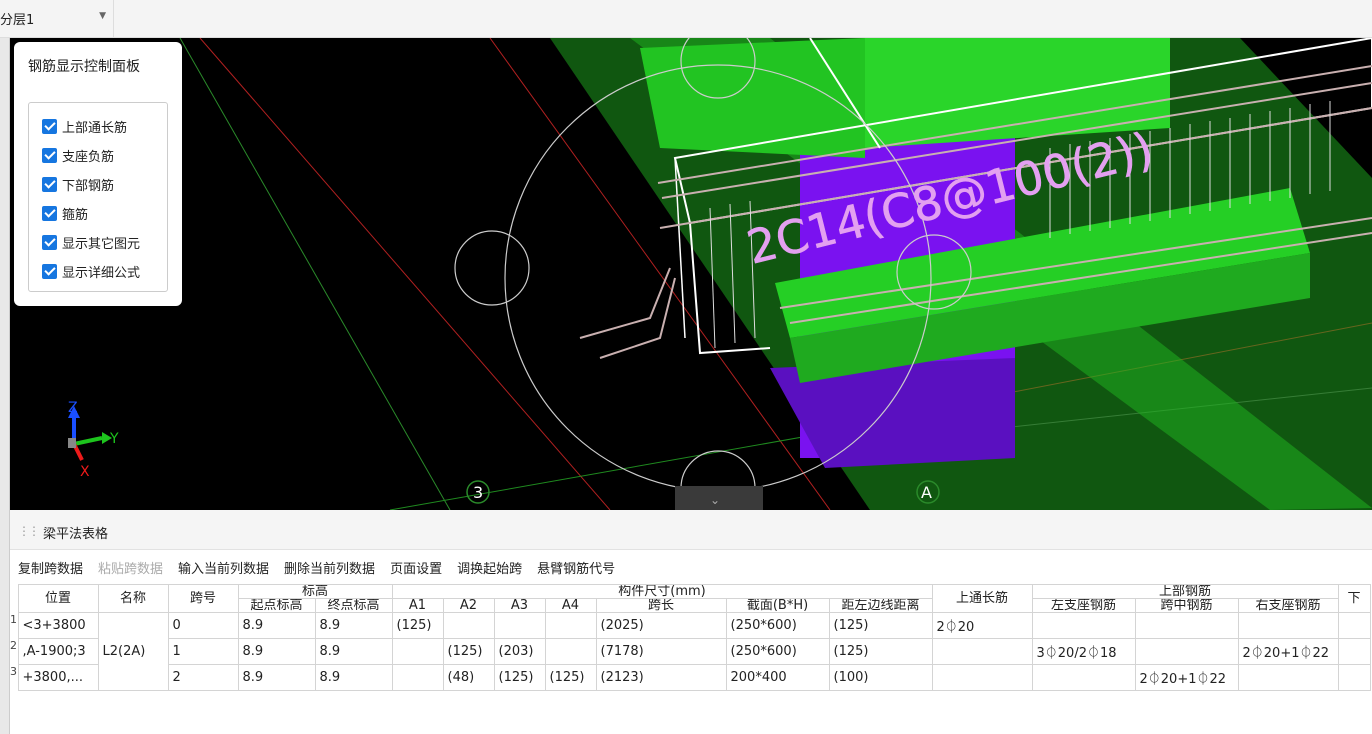  I want to click on divider, so click(113, 19).